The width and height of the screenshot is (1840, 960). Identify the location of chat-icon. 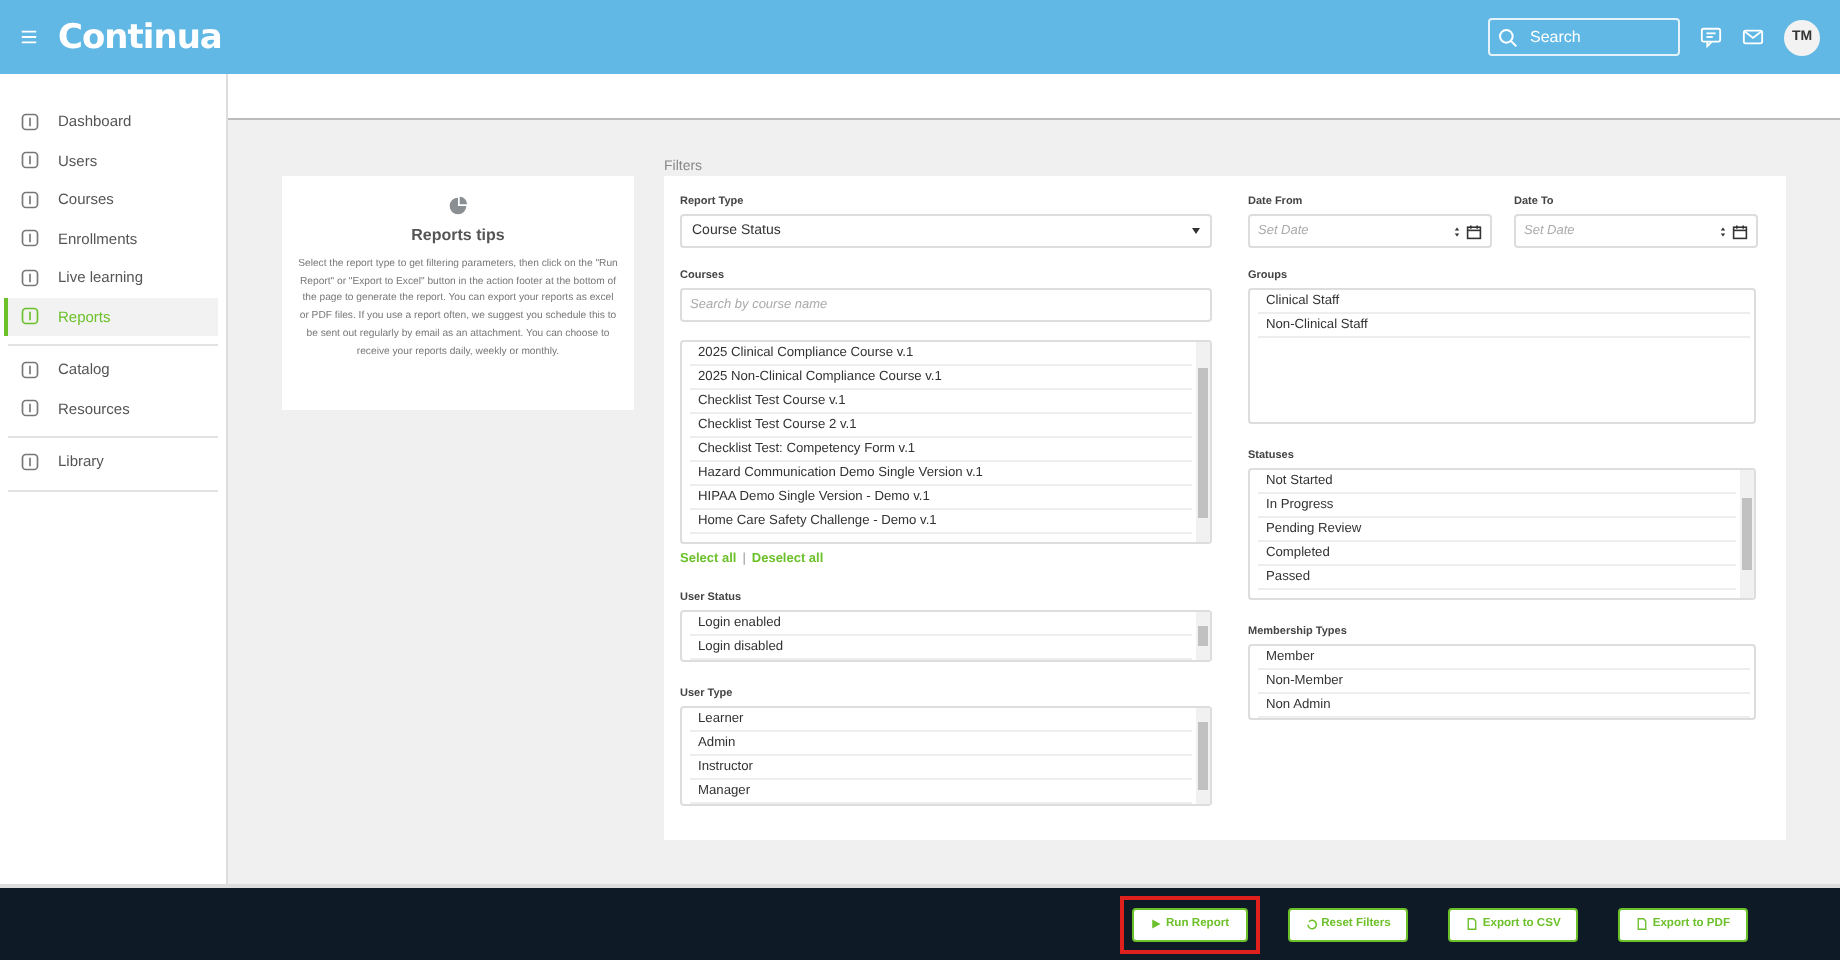
(1711, 37).